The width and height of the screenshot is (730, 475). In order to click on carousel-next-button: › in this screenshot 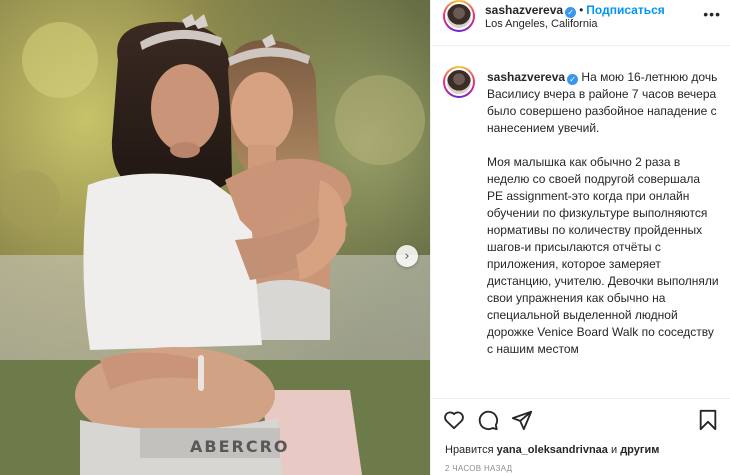, I will do `click(407, 256)`.